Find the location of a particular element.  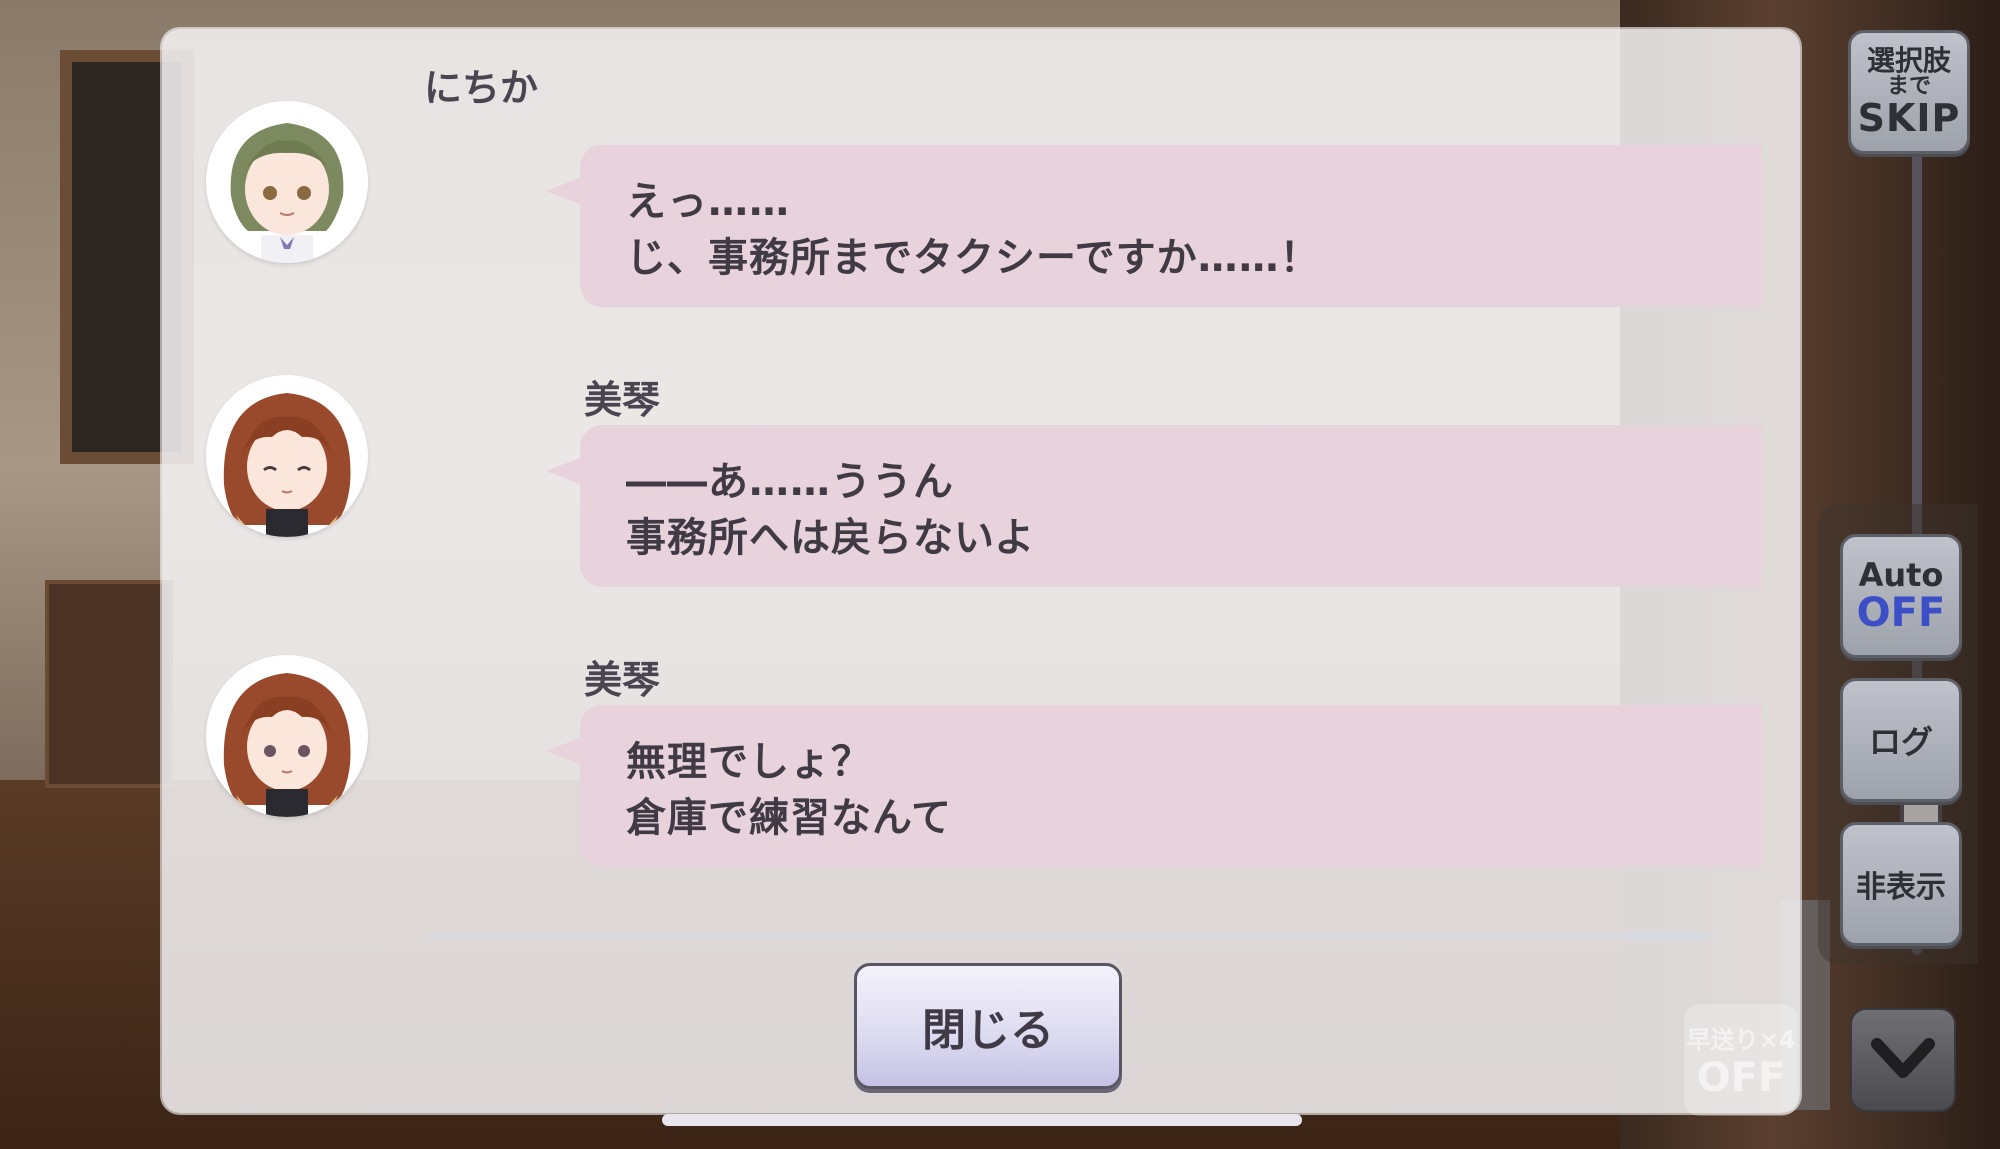

skip-label-line2: まで is located at coordinates (1908, 86).